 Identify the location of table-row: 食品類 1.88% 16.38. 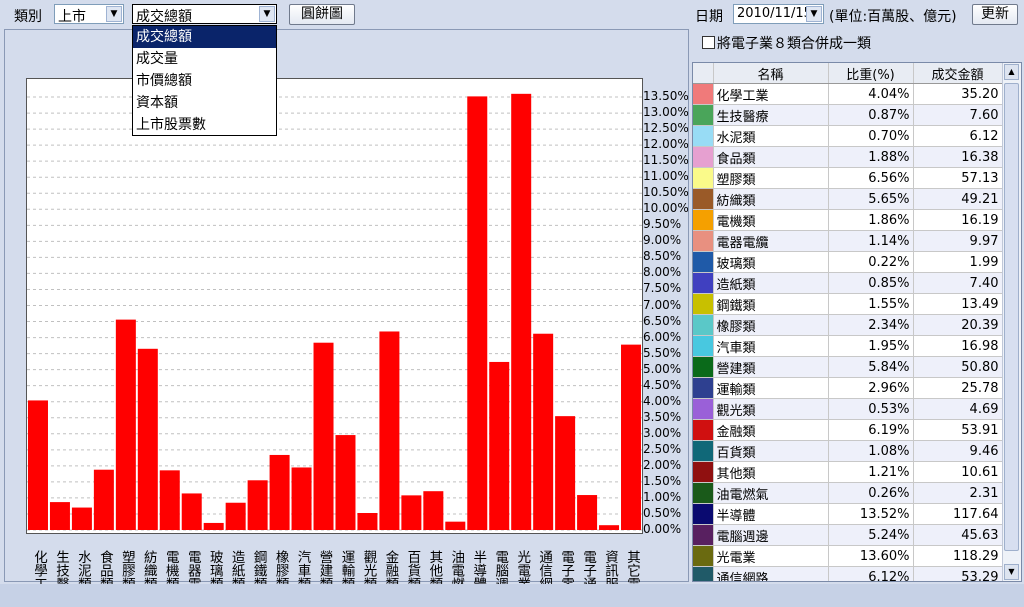
(848, 157).